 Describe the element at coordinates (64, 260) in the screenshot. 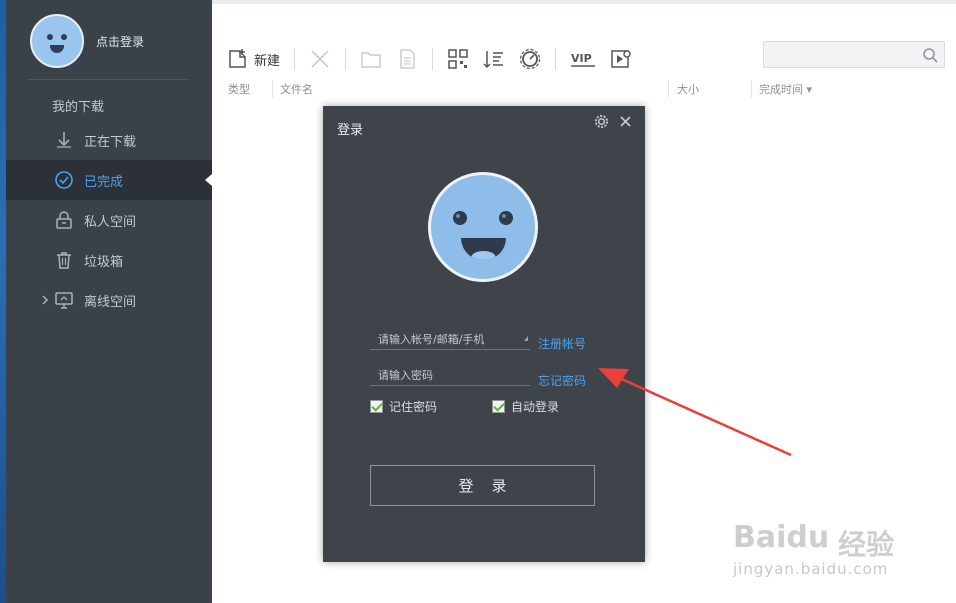

I see `trash-icon` at that location.